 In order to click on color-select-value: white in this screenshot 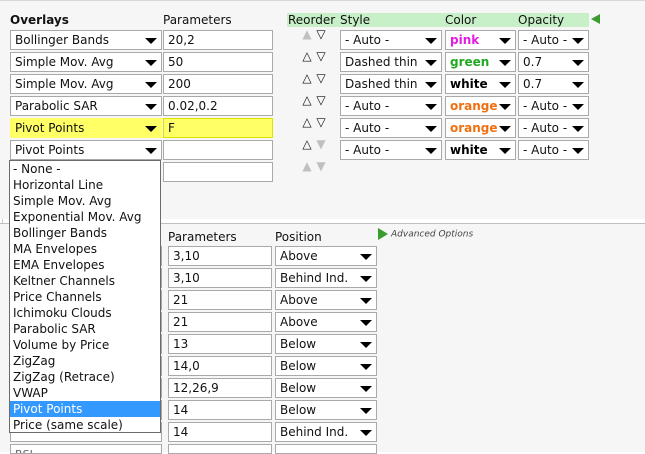, I will do `click(469, 150)`.